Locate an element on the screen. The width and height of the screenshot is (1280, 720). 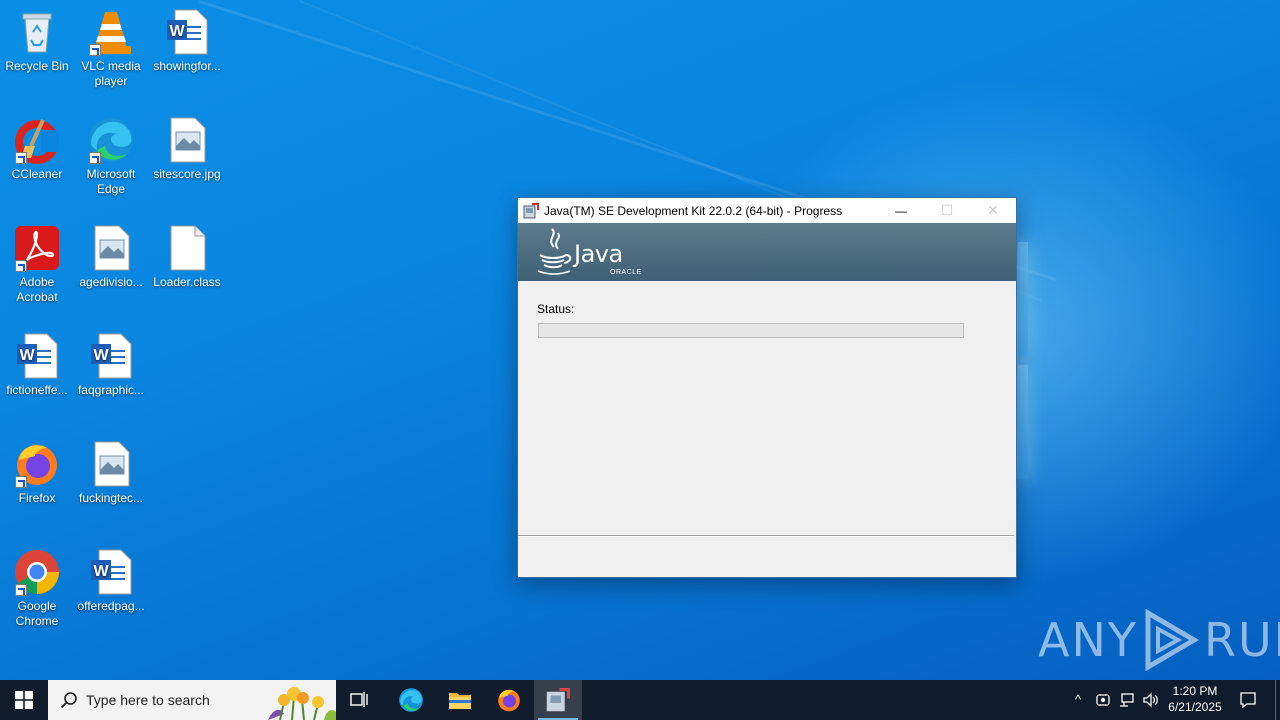
action-center-button is located at coordinates (1248, 700).